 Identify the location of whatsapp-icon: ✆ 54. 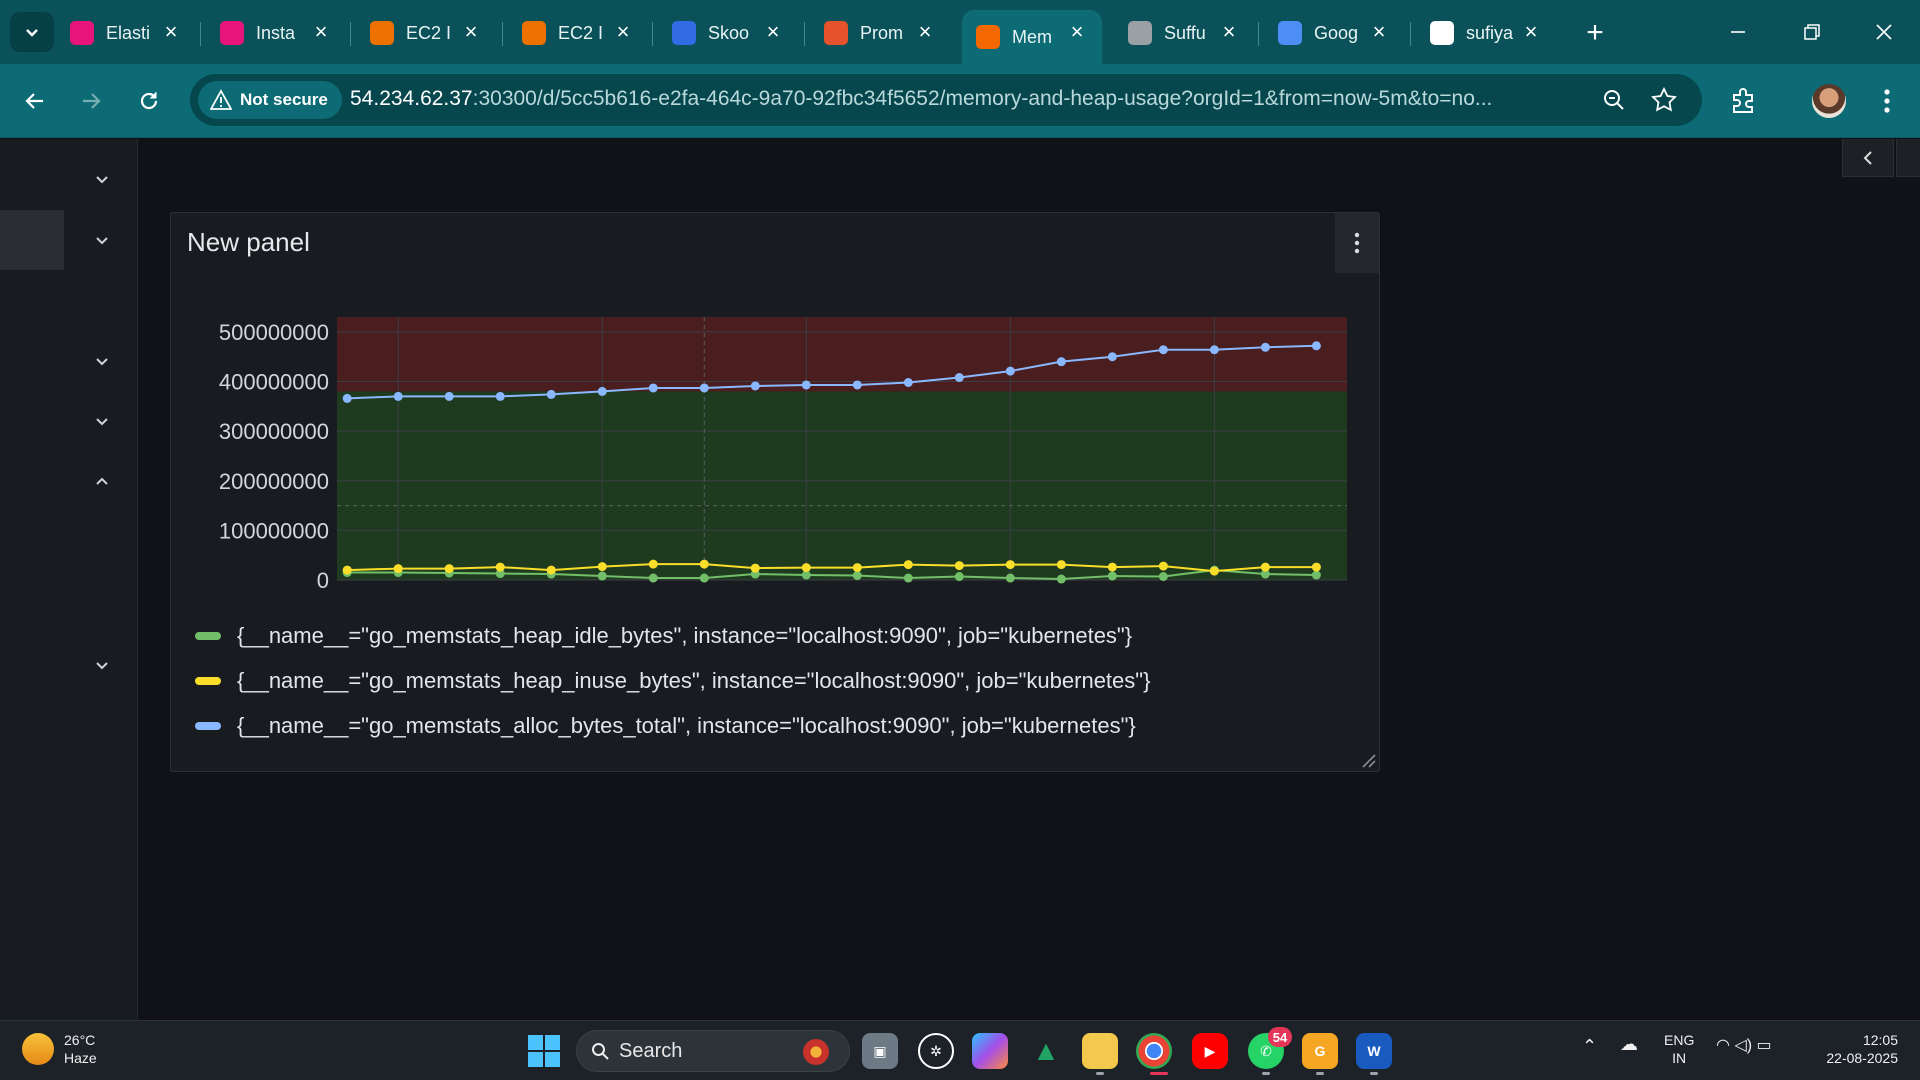
(1270, 1048).